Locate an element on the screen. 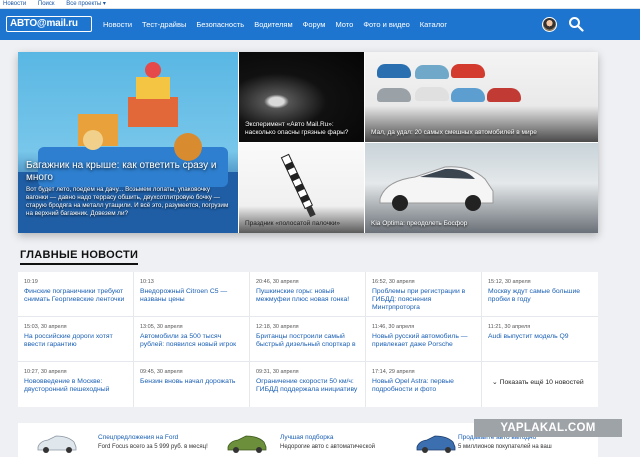 The image size is (640, 457). nav-drivers: Водителям is located at coordinates (273, 24).